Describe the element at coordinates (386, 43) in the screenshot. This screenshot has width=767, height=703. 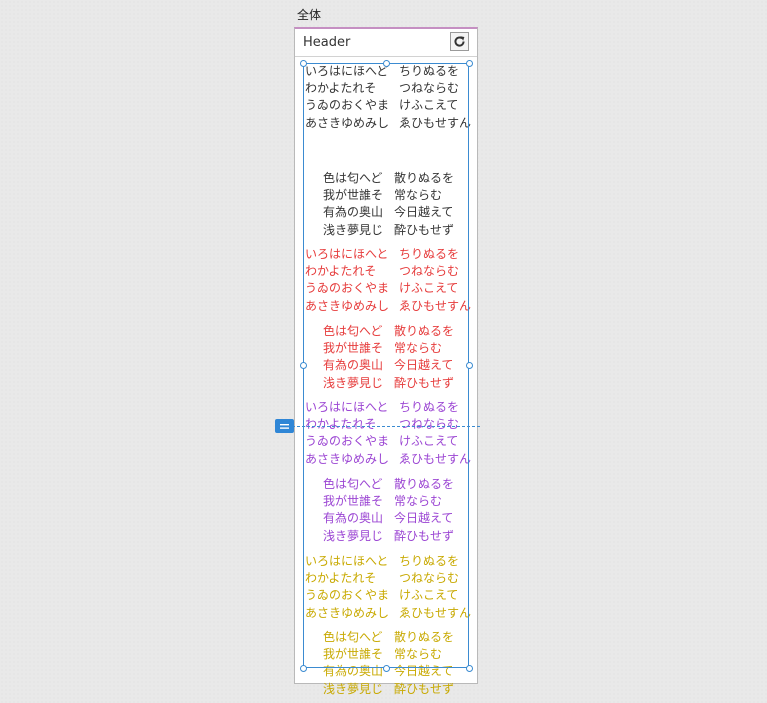
I see `header-bar: Header` at that location.